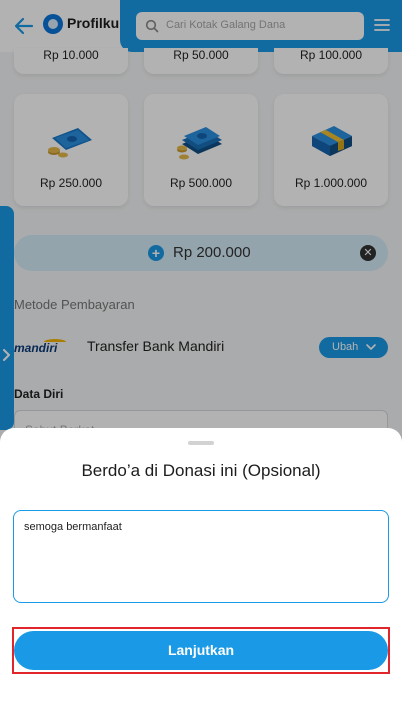  I want to click on continue-button: Lanjutkan, so click(201, 650).